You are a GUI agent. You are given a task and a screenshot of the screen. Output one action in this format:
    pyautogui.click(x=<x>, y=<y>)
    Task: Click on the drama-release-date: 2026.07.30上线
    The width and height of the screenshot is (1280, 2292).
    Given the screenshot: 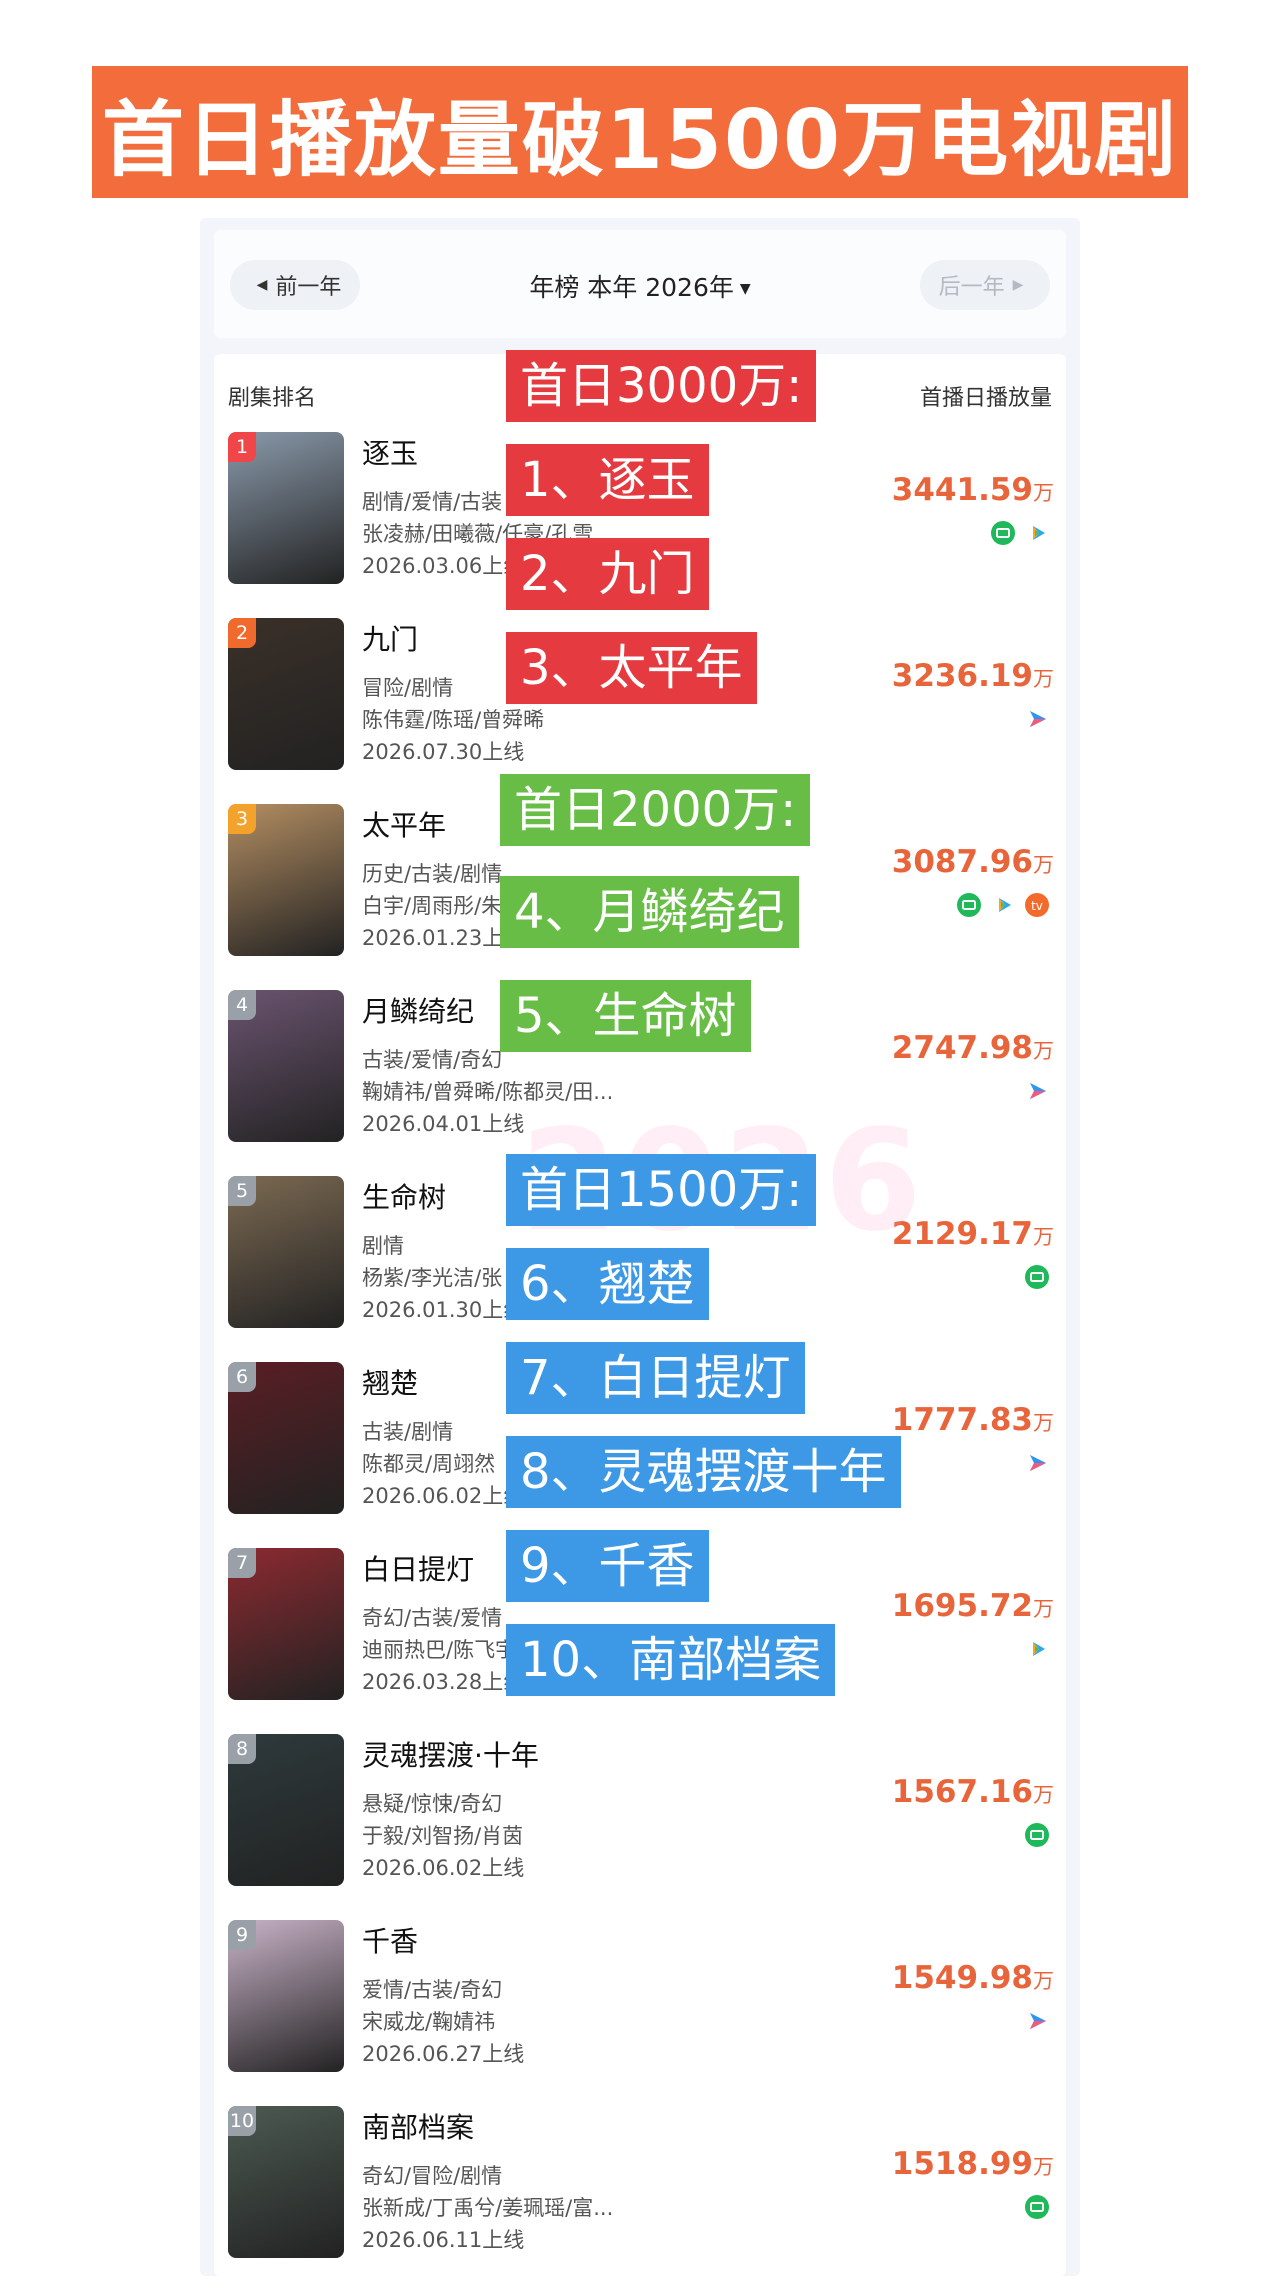 What is the action you would take?
    pyautogui.click(x=443, y=752)
    